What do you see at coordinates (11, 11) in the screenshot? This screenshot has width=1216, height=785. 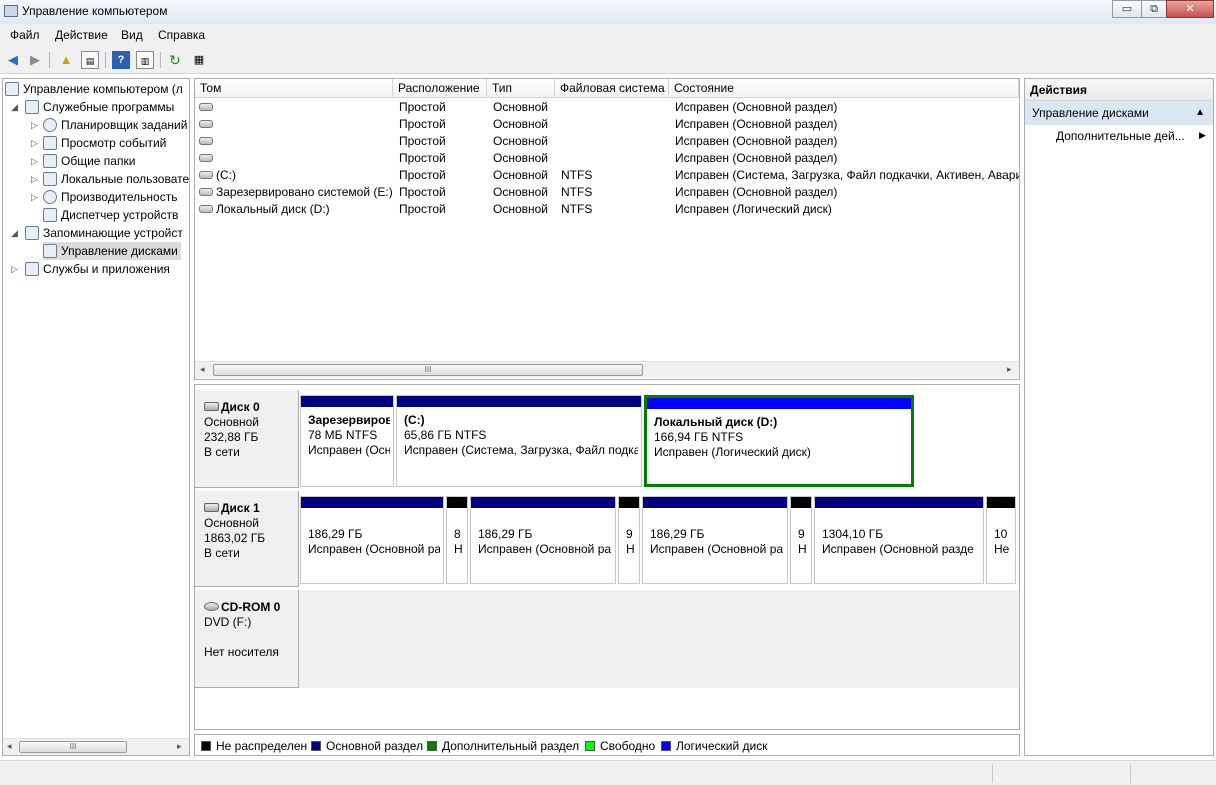 I see `computer-management-icon` at bounding box center [11, 11].